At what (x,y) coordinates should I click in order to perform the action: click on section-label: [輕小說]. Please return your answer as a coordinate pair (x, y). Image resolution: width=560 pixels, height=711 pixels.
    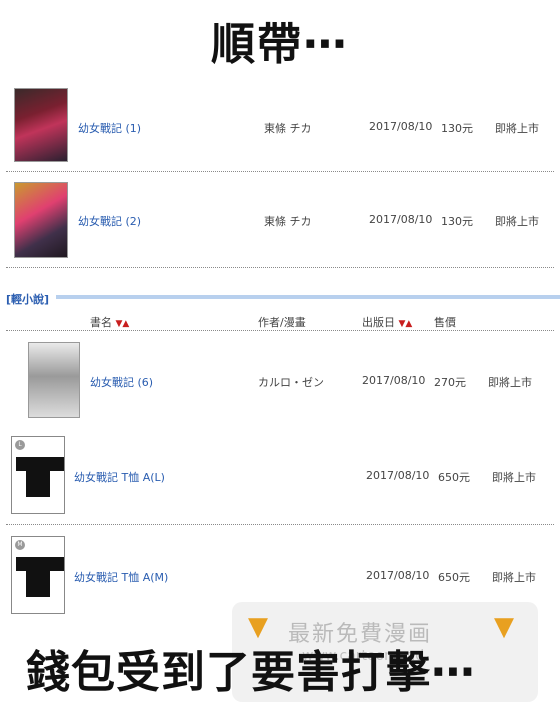
    Looking at the image, I should click on (28, 299).